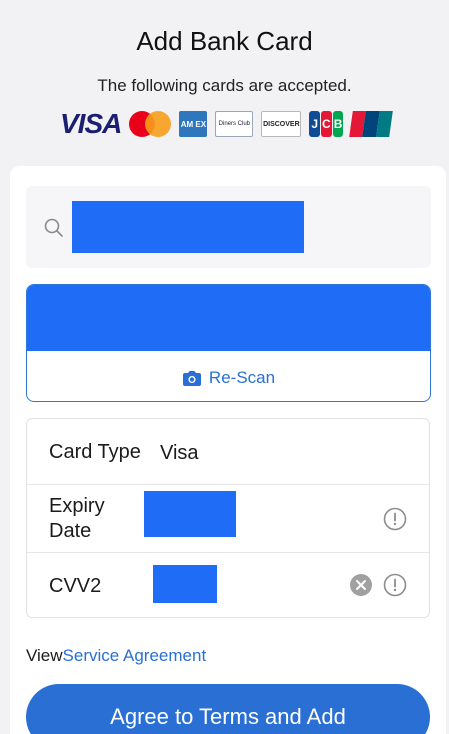 The image size is (449, 734). What do you see at coordinates (91, 123) in the screenshot?
I see `visa-logo: VISA` at bounding box center [91, 123].